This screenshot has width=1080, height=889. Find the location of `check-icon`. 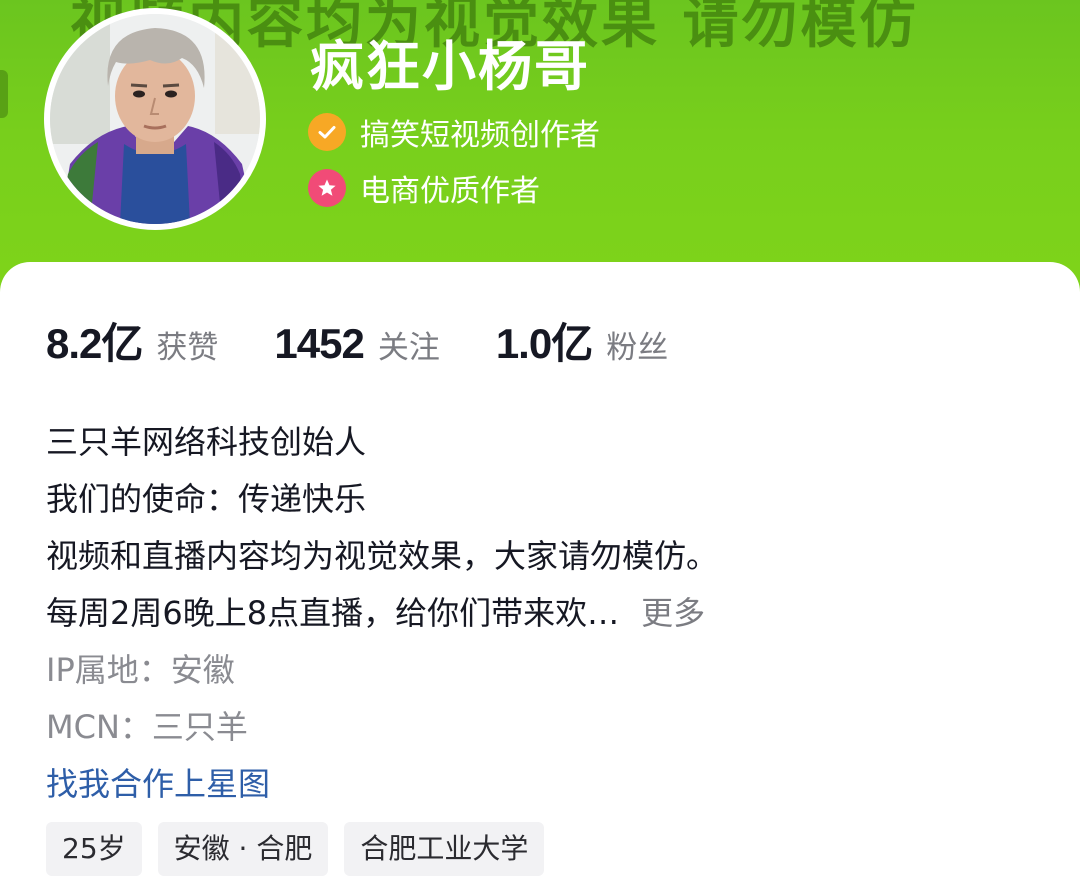

check-icon is located at coordinates (327, 132).